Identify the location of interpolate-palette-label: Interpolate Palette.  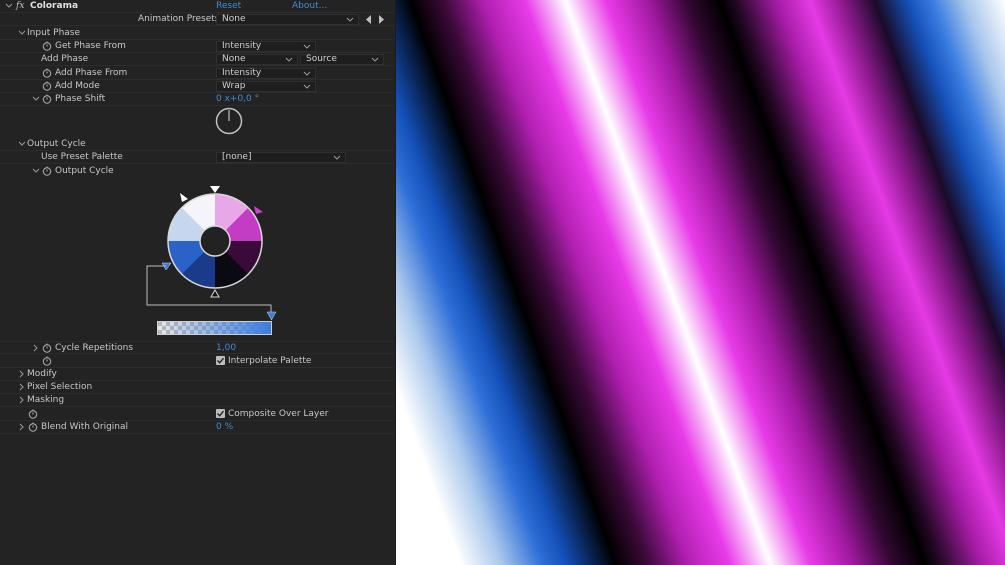
(270, 361).